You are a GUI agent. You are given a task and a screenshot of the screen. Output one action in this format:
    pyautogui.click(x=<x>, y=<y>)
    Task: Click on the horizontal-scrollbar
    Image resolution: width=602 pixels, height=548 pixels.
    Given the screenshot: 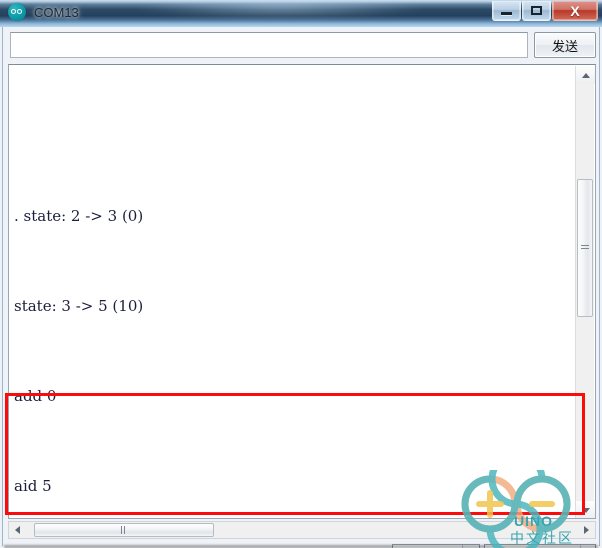 What is the action you would take?
    pyautogui.click(x=302, y=530)
    